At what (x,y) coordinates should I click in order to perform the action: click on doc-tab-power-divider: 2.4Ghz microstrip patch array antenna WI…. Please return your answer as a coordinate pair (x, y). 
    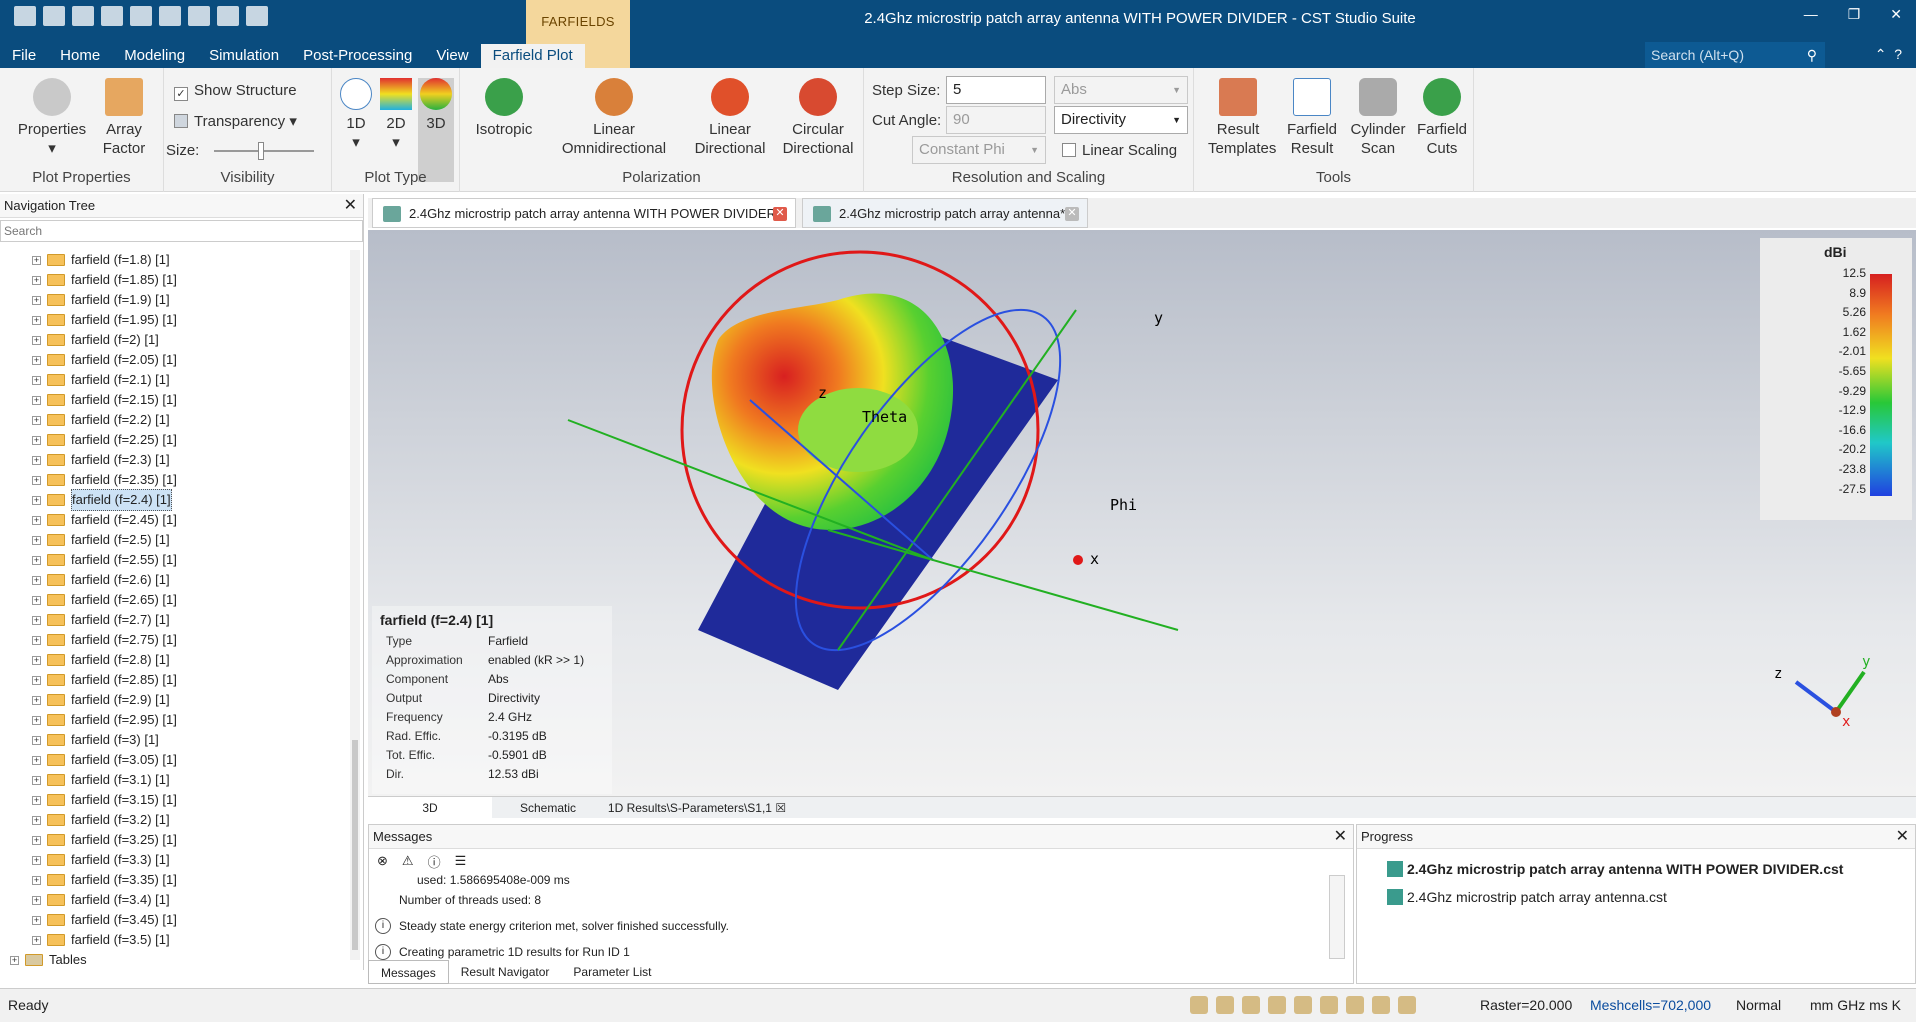
    Looking at the image, I should click on (584, 213).